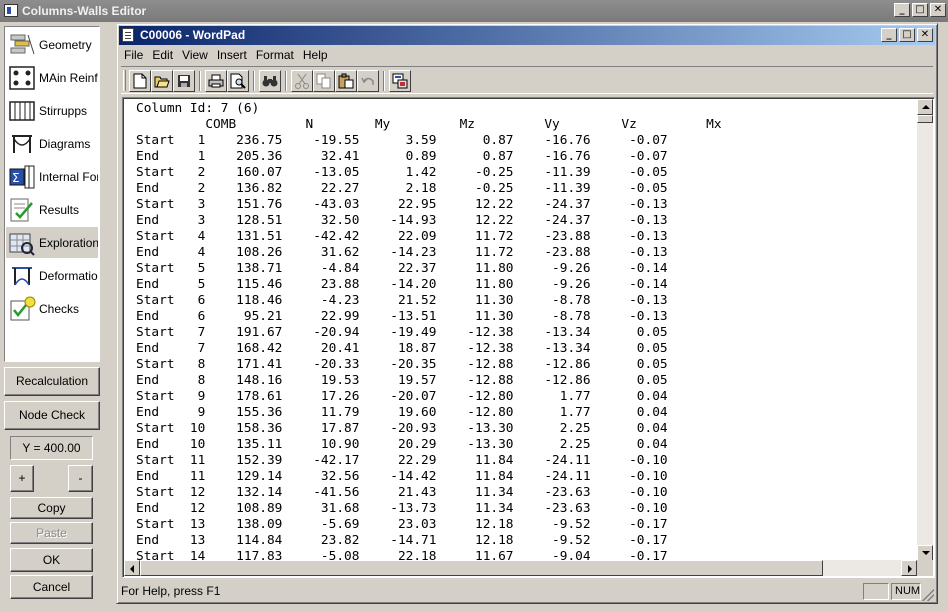  I want to click on y-coordinate-readout: Y = 400.00, so click(51, 448).